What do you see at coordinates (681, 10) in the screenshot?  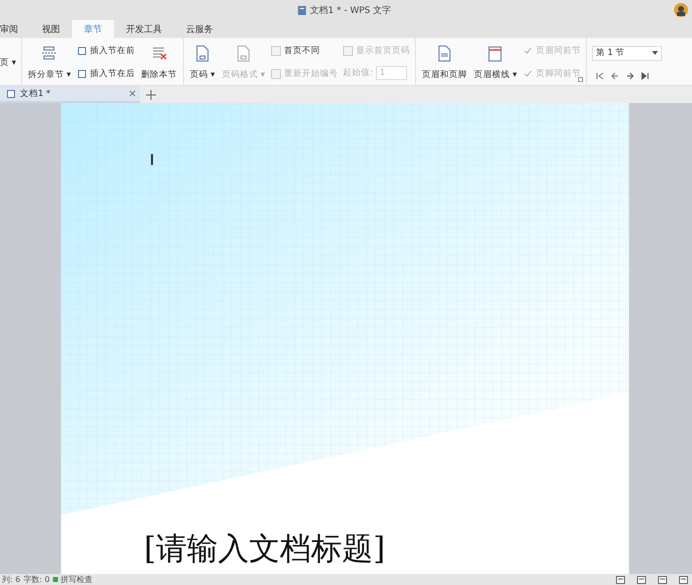 I see `avatar-icon` at bounding box center [681, 10].